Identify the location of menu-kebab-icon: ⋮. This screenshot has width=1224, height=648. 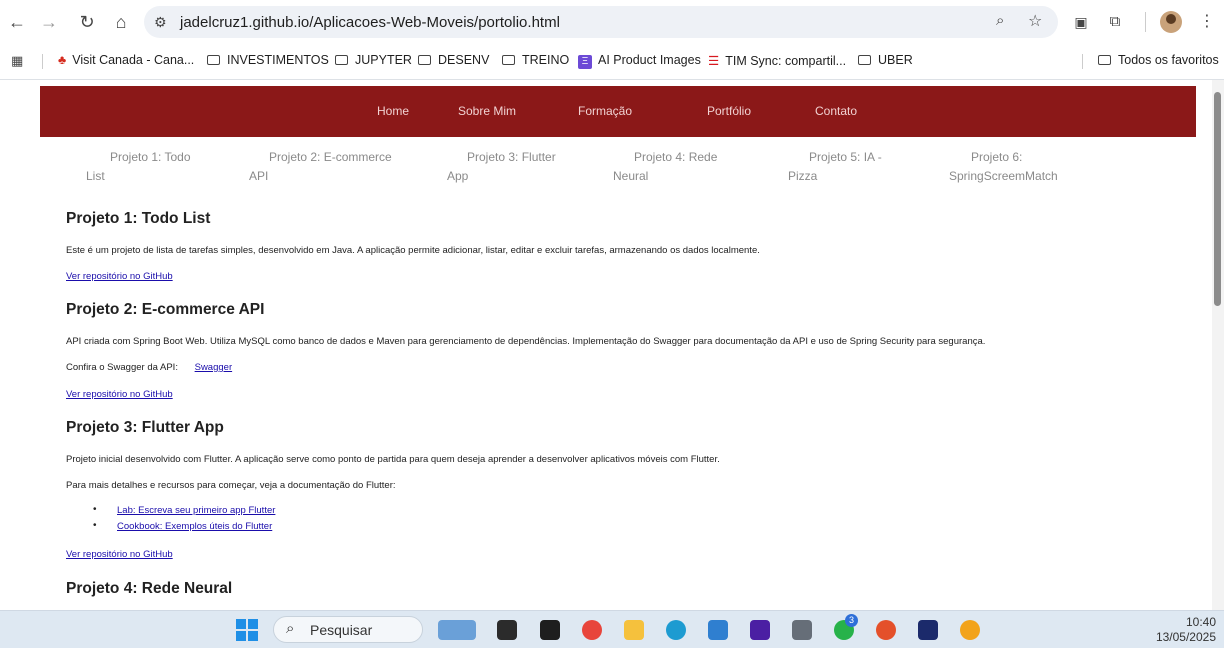
(1207, 22).